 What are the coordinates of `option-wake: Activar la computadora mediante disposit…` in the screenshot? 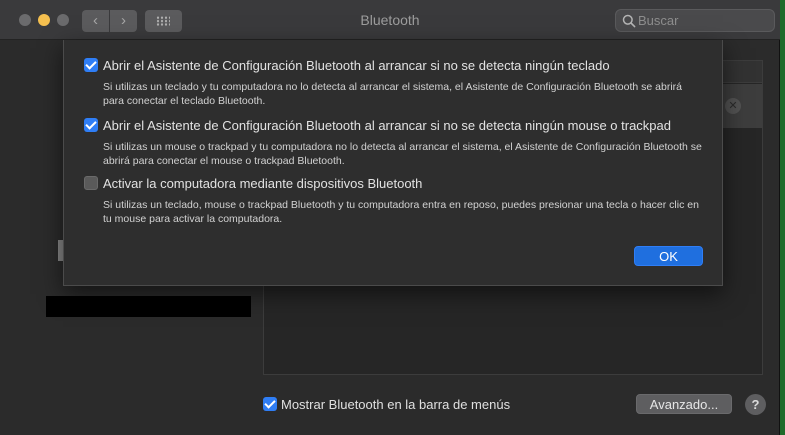 It's located at (399, 200).